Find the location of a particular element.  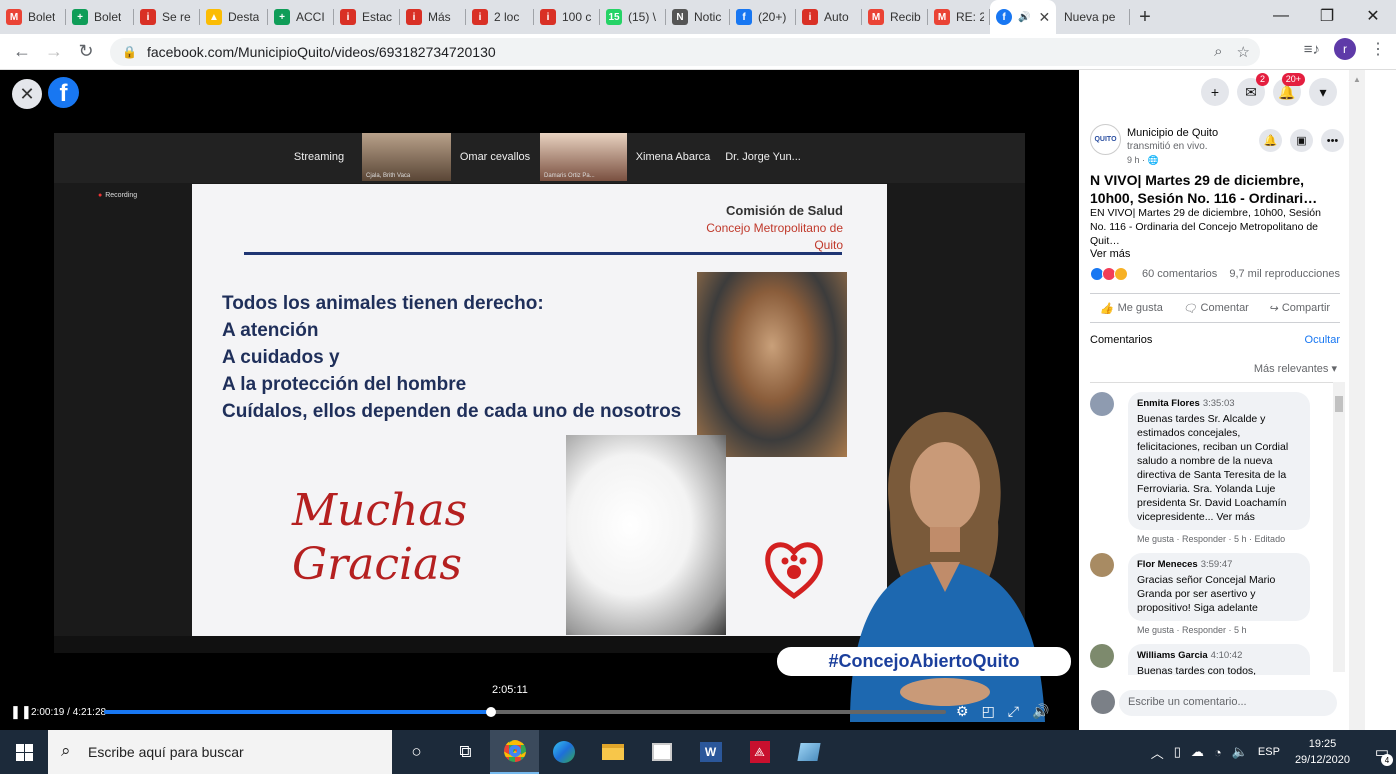

forward-arrow-icon: → is located at coordinates (54, 52).